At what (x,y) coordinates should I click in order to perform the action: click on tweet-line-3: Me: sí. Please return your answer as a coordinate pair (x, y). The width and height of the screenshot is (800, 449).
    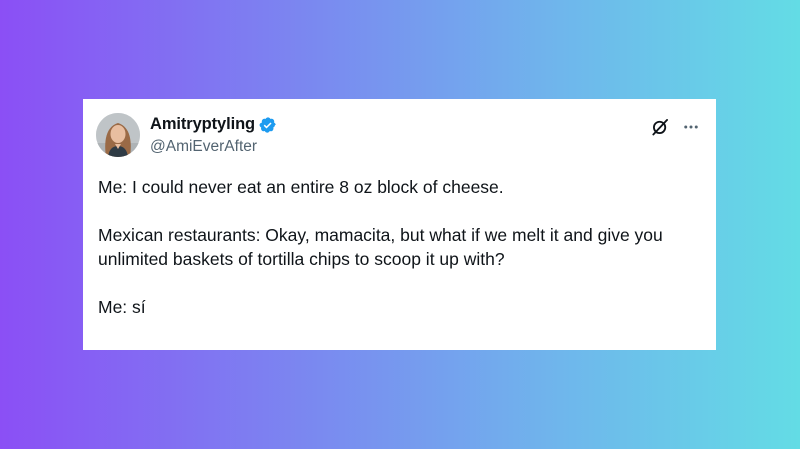
    Looking at the image, I should click on (122, 307).